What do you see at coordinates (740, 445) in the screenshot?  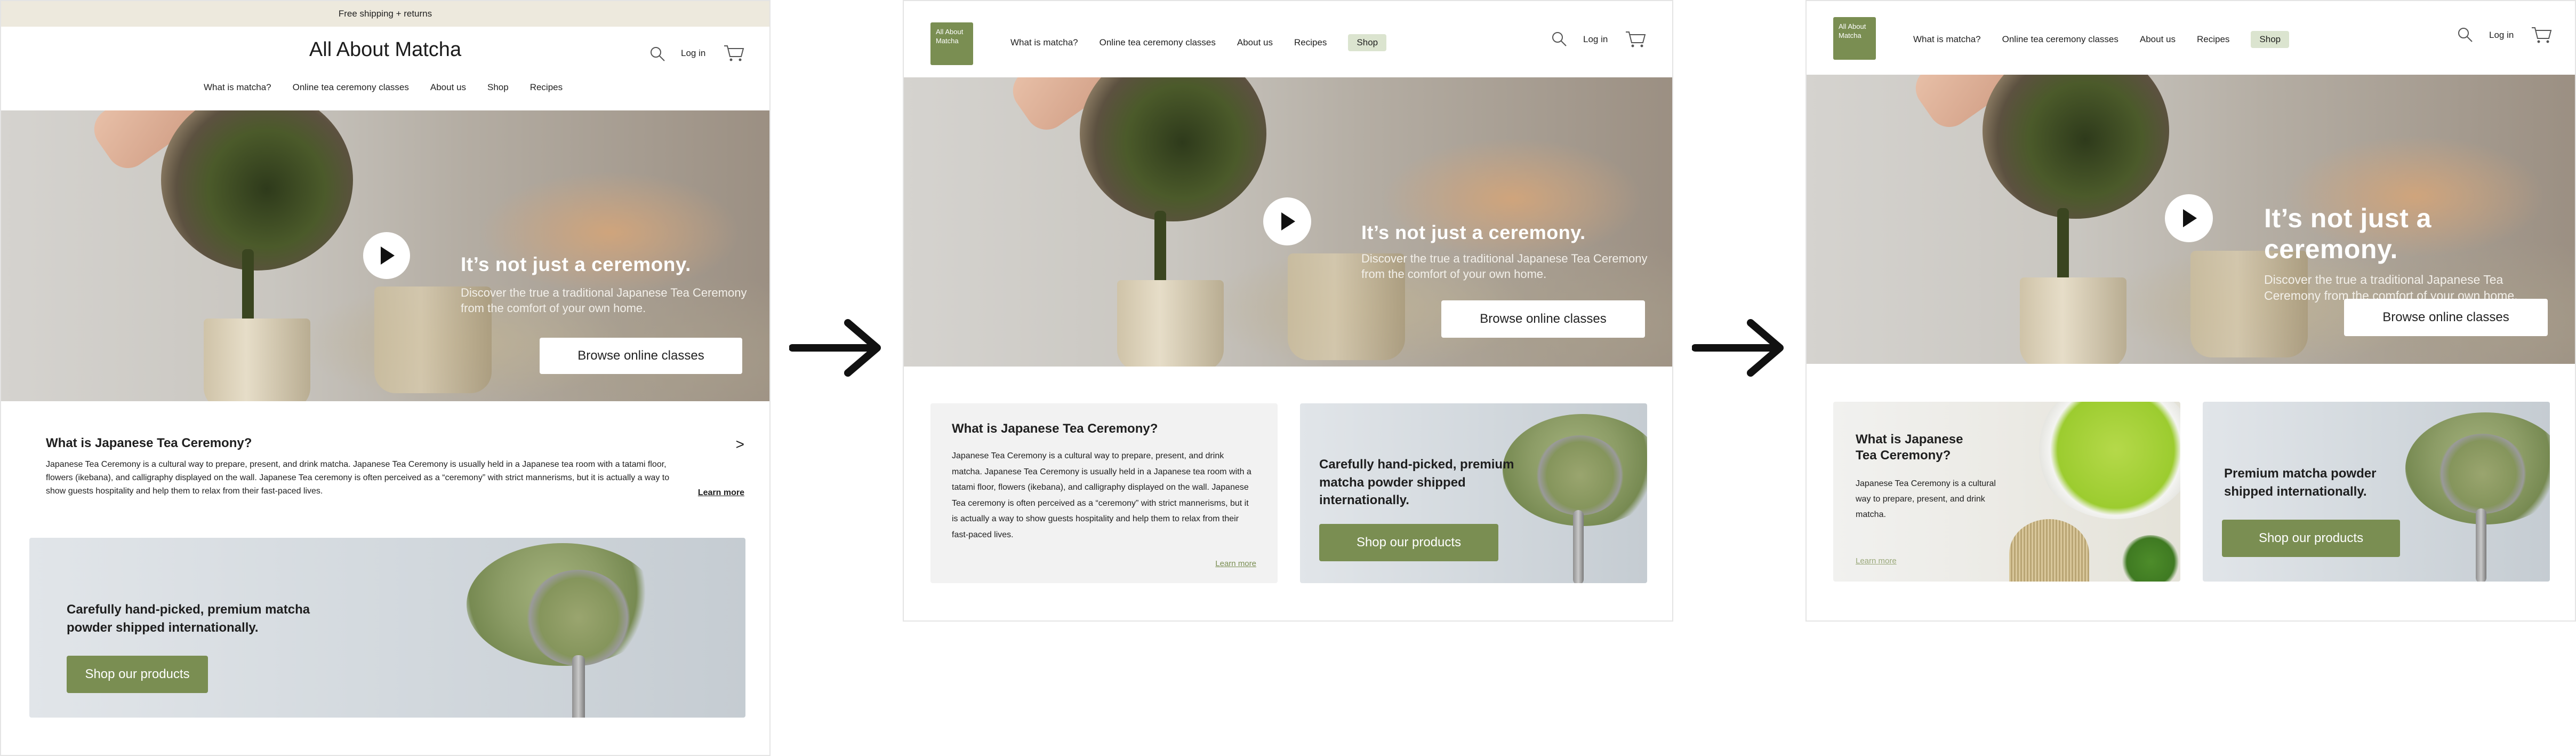 I see `chevron-right-icon: >` at bounding box center [740, 445].